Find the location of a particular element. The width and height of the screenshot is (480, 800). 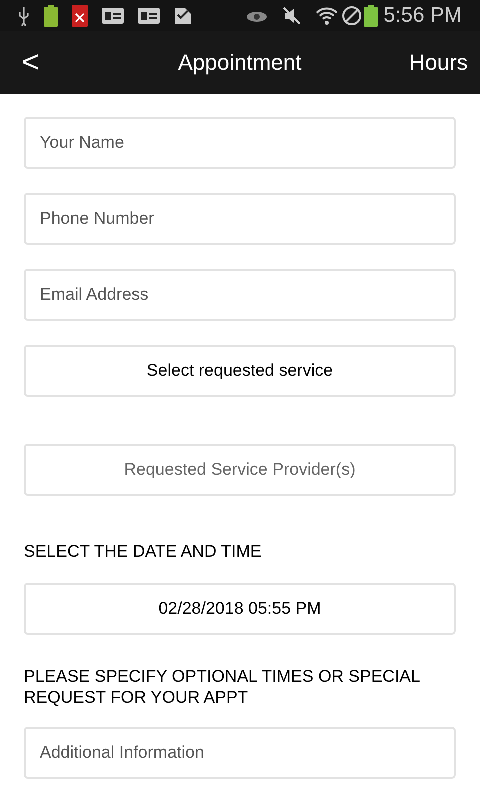

usb-icon is located at coordinates (24, 16).